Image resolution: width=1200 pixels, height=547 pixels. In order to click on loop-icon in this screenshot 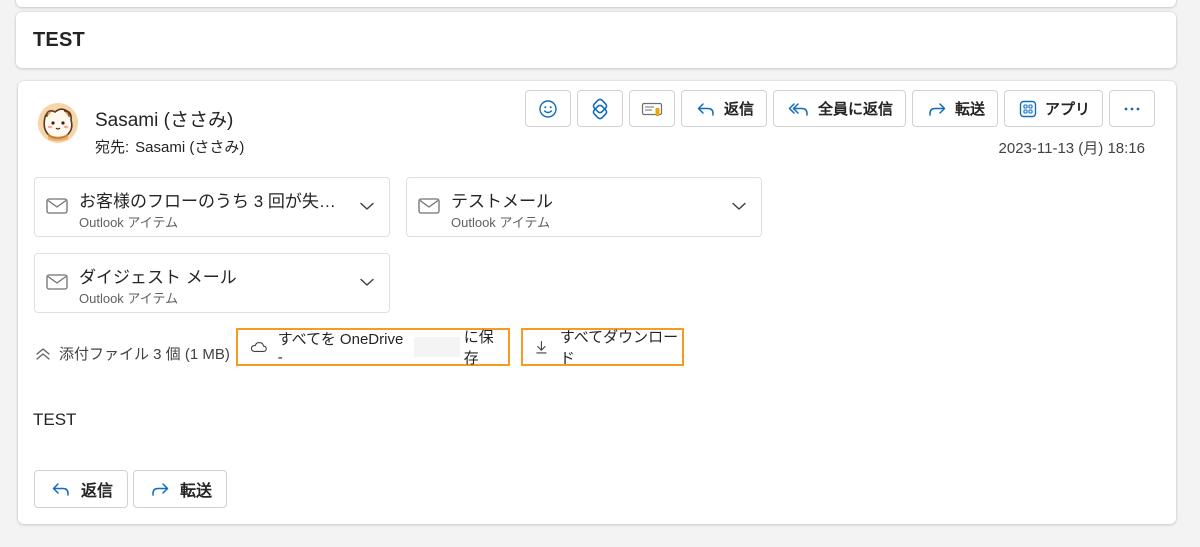, I will do `click(600, 108)`.